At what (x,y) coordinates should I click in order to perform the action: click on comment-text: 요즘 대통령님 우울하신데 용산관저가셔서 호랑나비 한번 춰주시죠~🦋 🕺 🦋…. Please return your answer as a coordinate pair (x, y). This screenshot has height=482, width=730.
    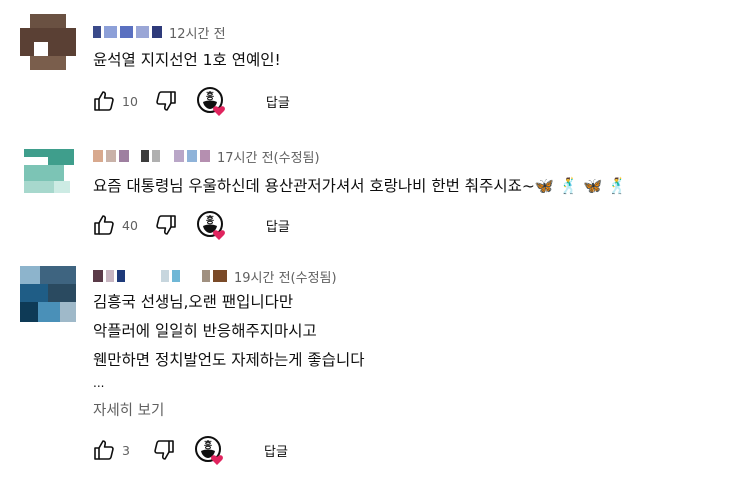
    Looking at the image, I should click on (360, 186).